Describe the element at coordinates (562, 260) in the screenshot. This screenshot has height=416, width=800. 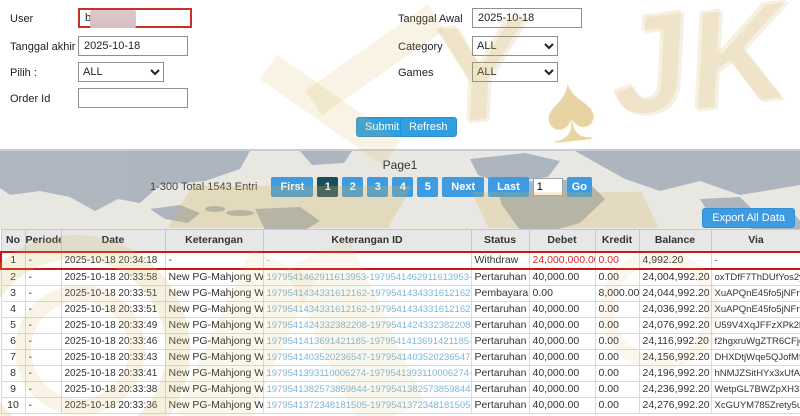
I see `cell-debet: 24,000,000.00` at that location.